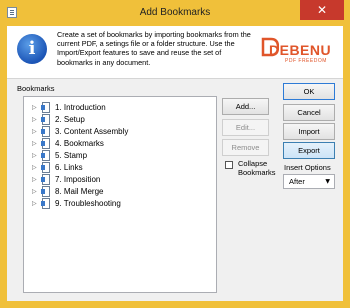 This screenshot has height=308, width=350. What do you see at coordinates (32, 49) in the screenshot?
I see `info-icon: i` at bounding box center [32, 49].